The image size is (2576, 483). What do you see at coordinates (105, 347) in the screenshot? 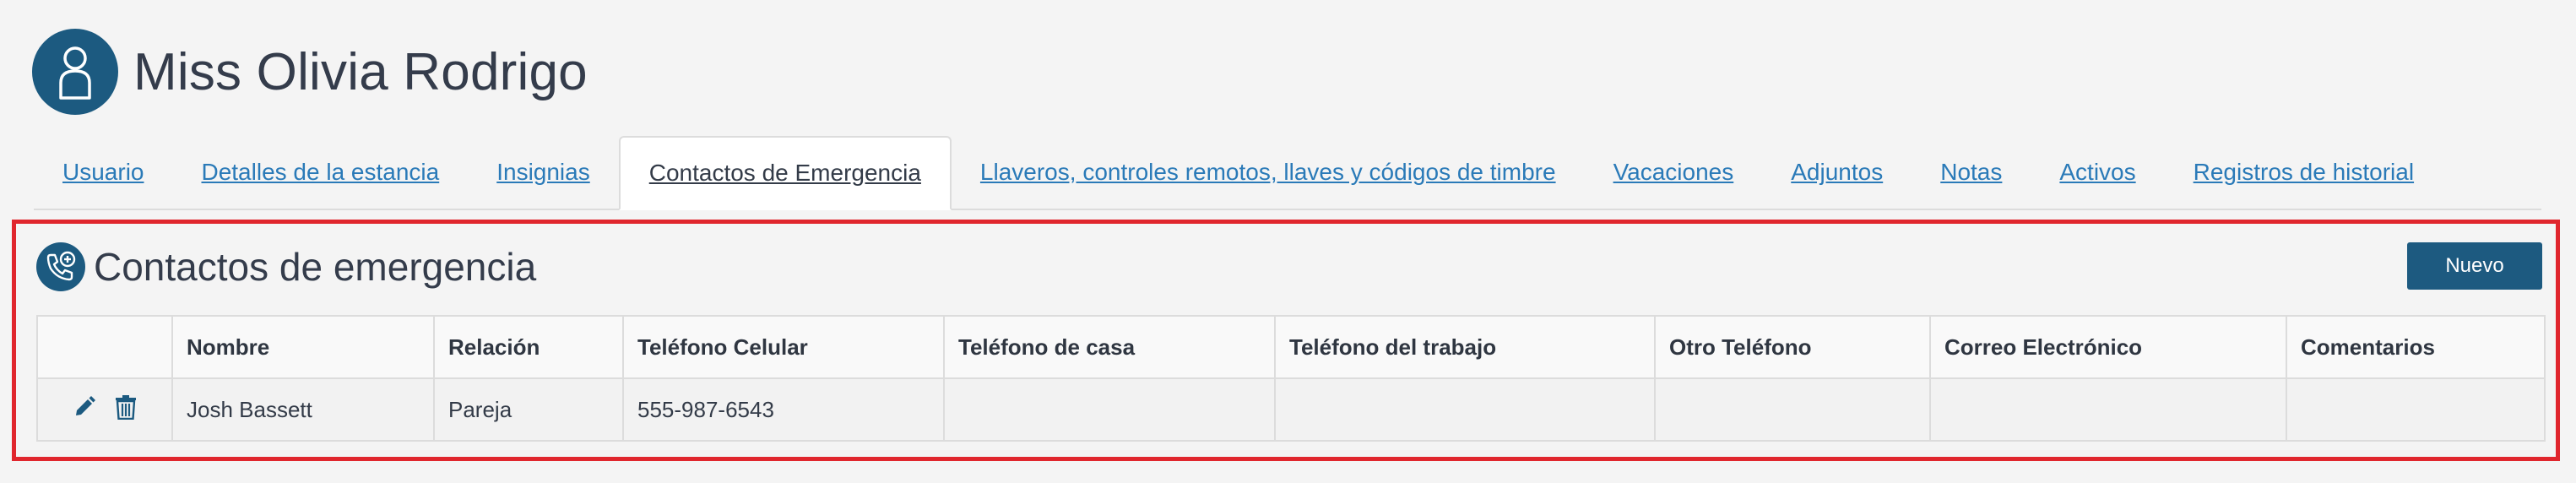
I see `column-header-actions` at bounding box center [105, 347].